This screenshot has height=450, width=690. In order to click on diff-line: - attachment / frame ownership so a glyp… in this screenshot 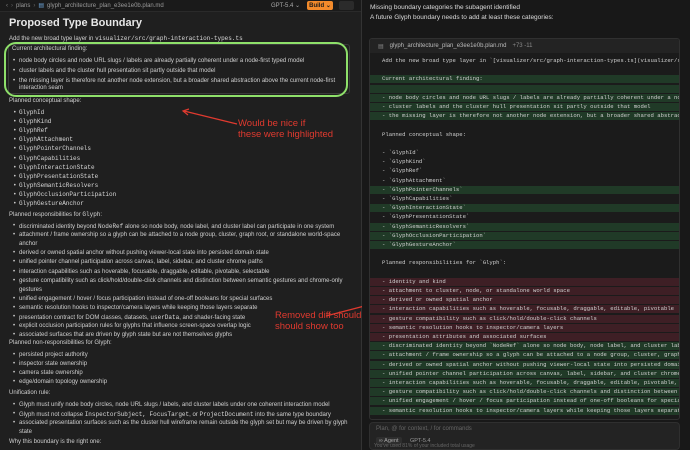, I will do `click(524, 355)`.